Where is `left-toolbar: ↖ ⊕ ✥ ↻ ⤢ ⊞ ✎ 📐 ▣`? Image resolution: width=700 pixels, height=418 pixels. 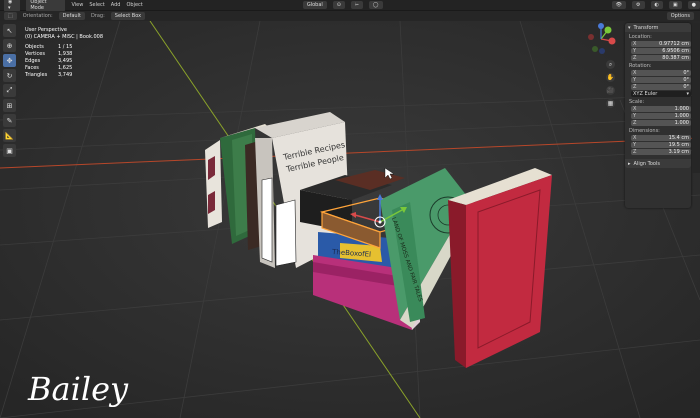 left-toolbar: ↖ ⊕ ✥ ↻ ⤢ ⊞ ✎ 📐 ▣ is located at coordinates (9, 90).